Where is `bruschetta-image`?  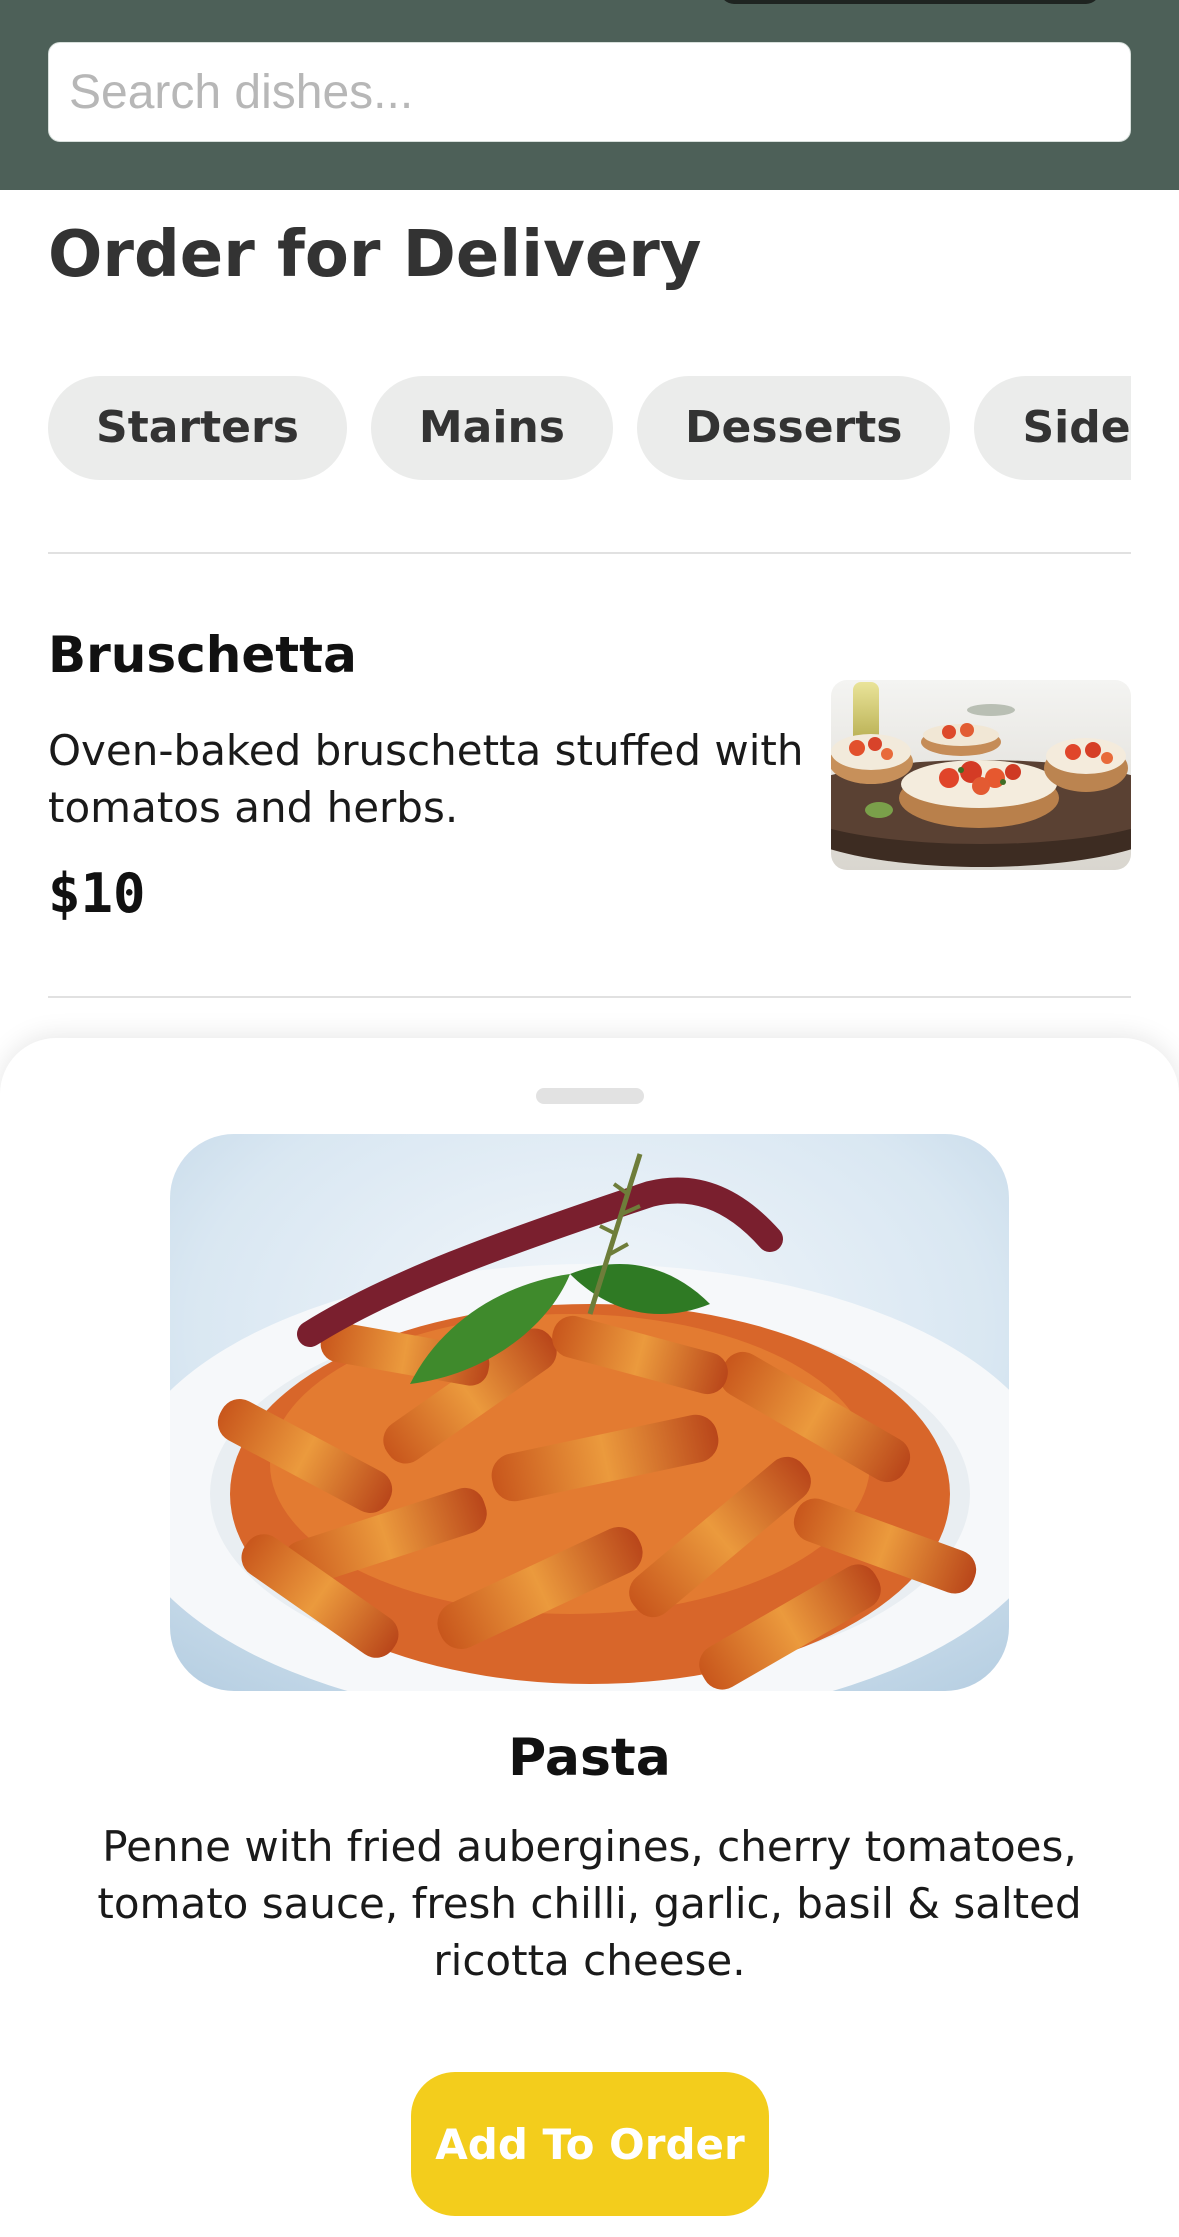
bruschetta-image is located at coordinates (981, 775).